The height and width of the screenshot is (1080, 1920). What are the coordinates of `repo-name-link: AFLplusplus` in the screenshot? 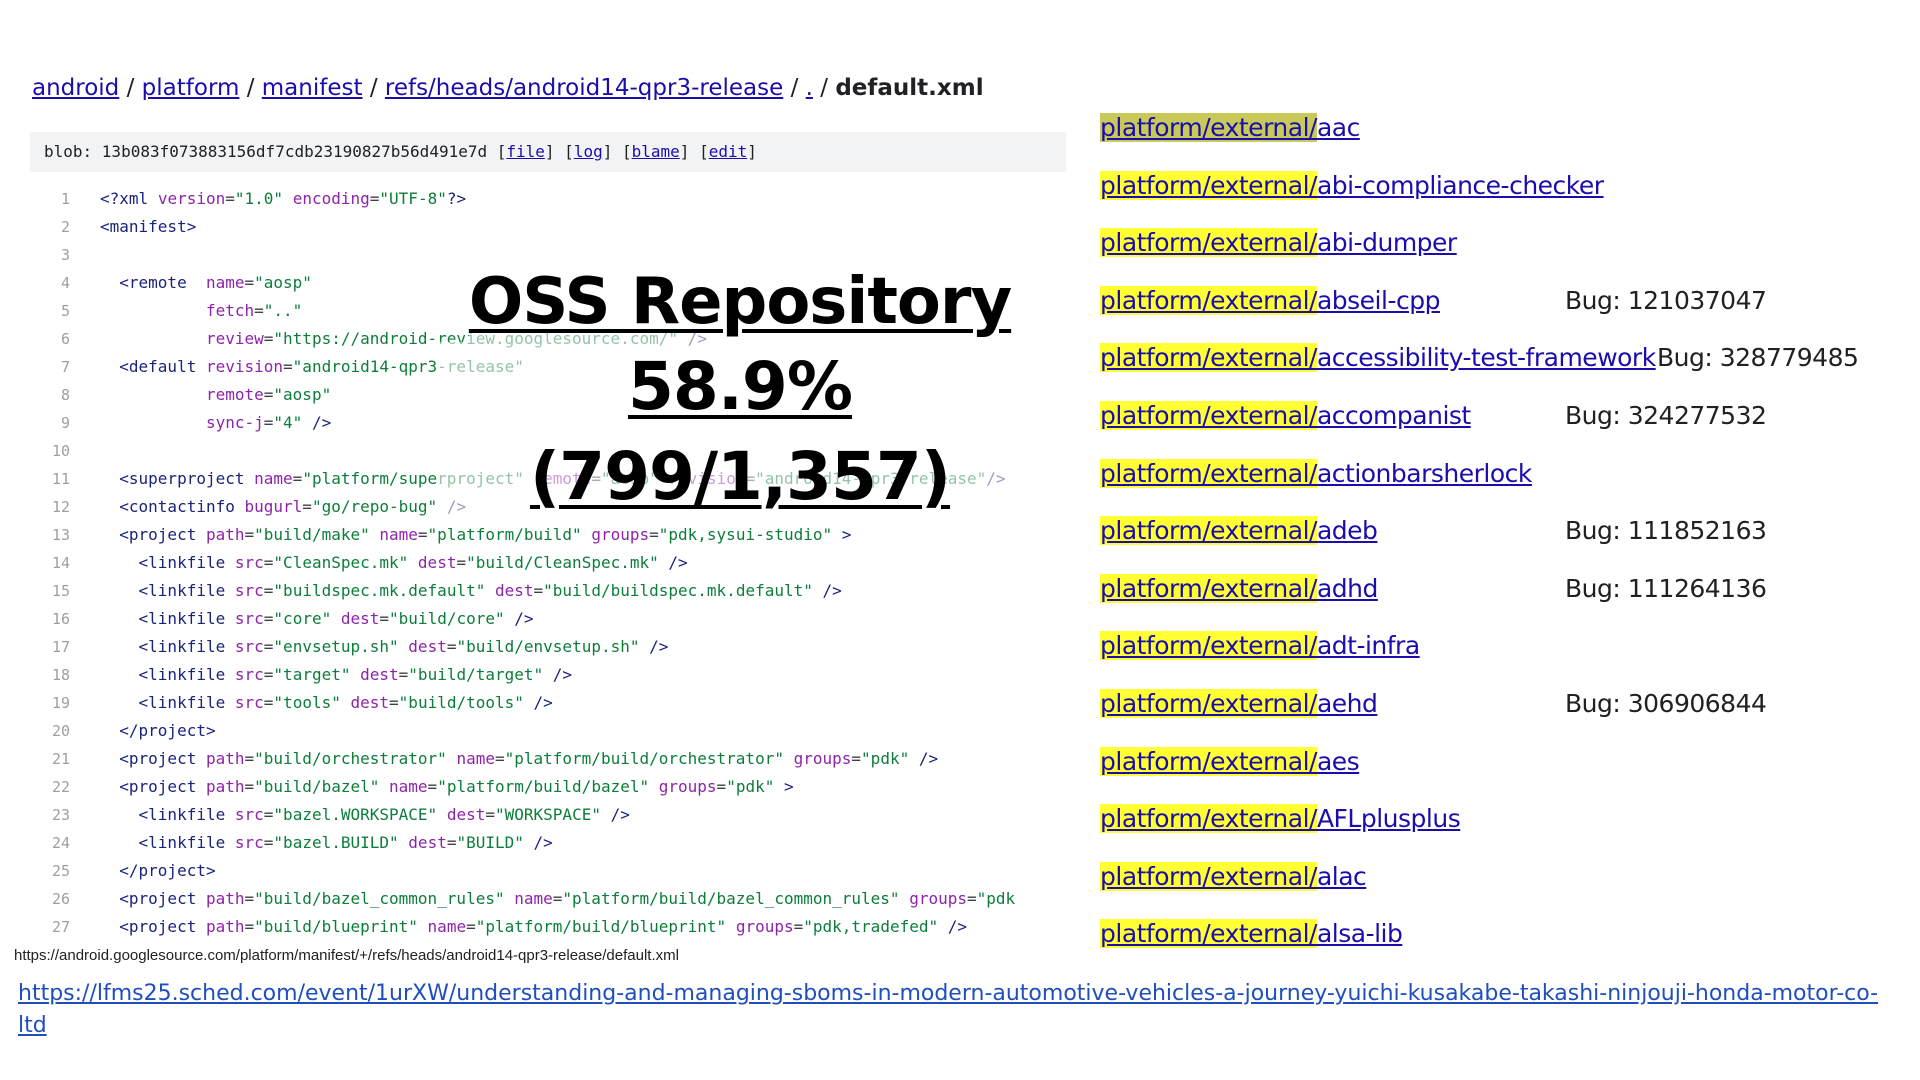 It's located at (1389, 818).